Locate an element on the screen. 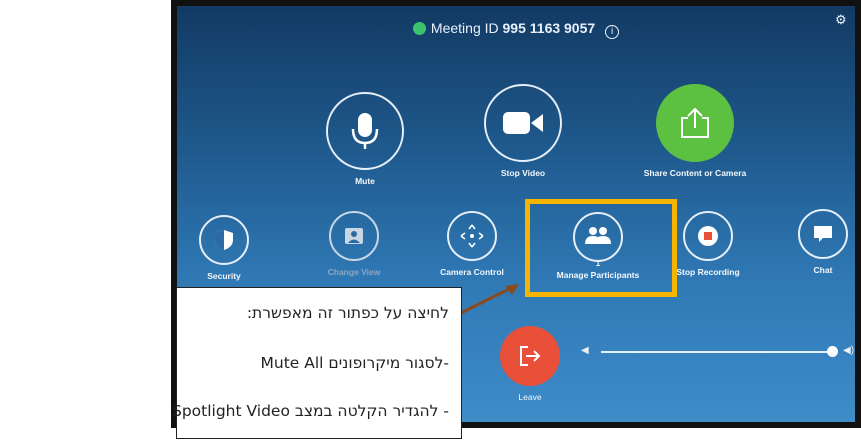 This screenshot has height=446, width=861. volume-slider is located at coordinates (714, 352).